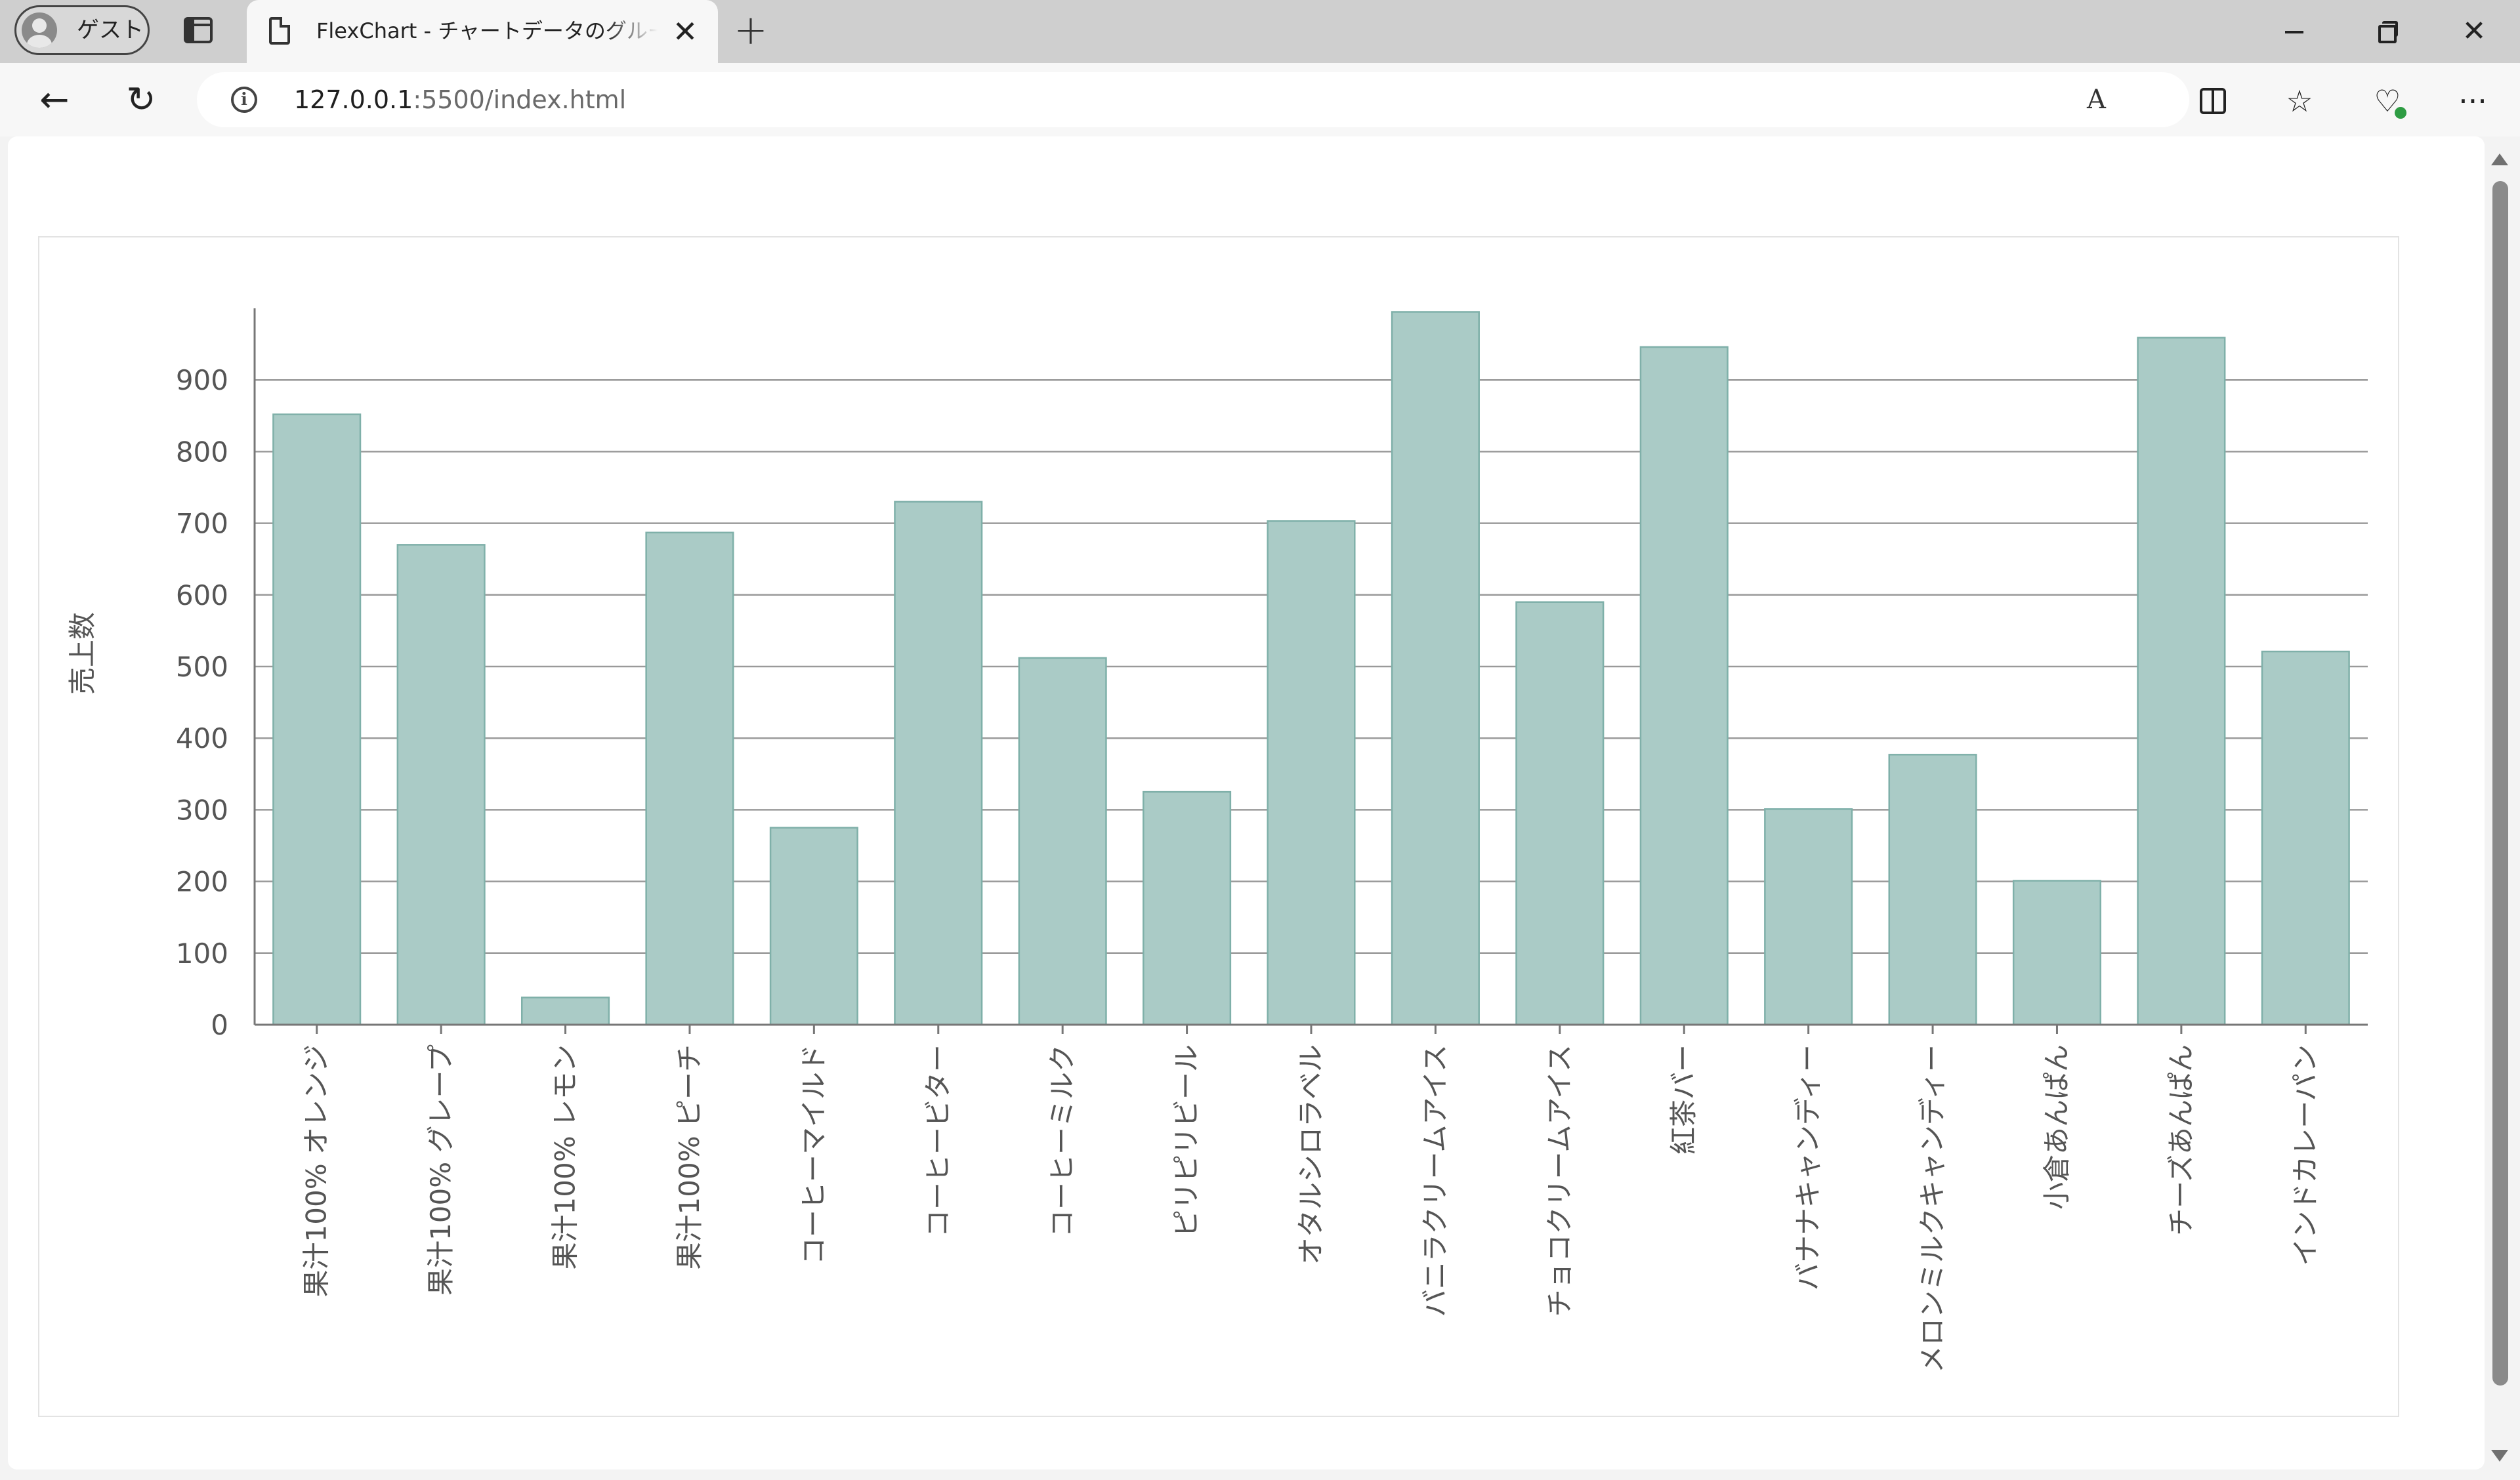 The height and width of the screenshot is (1480, 2520). What do you see at coordinates (219, 1025) in the screenshot?
I see `y-tick-label: 0` at bounding box center [219, 1025].